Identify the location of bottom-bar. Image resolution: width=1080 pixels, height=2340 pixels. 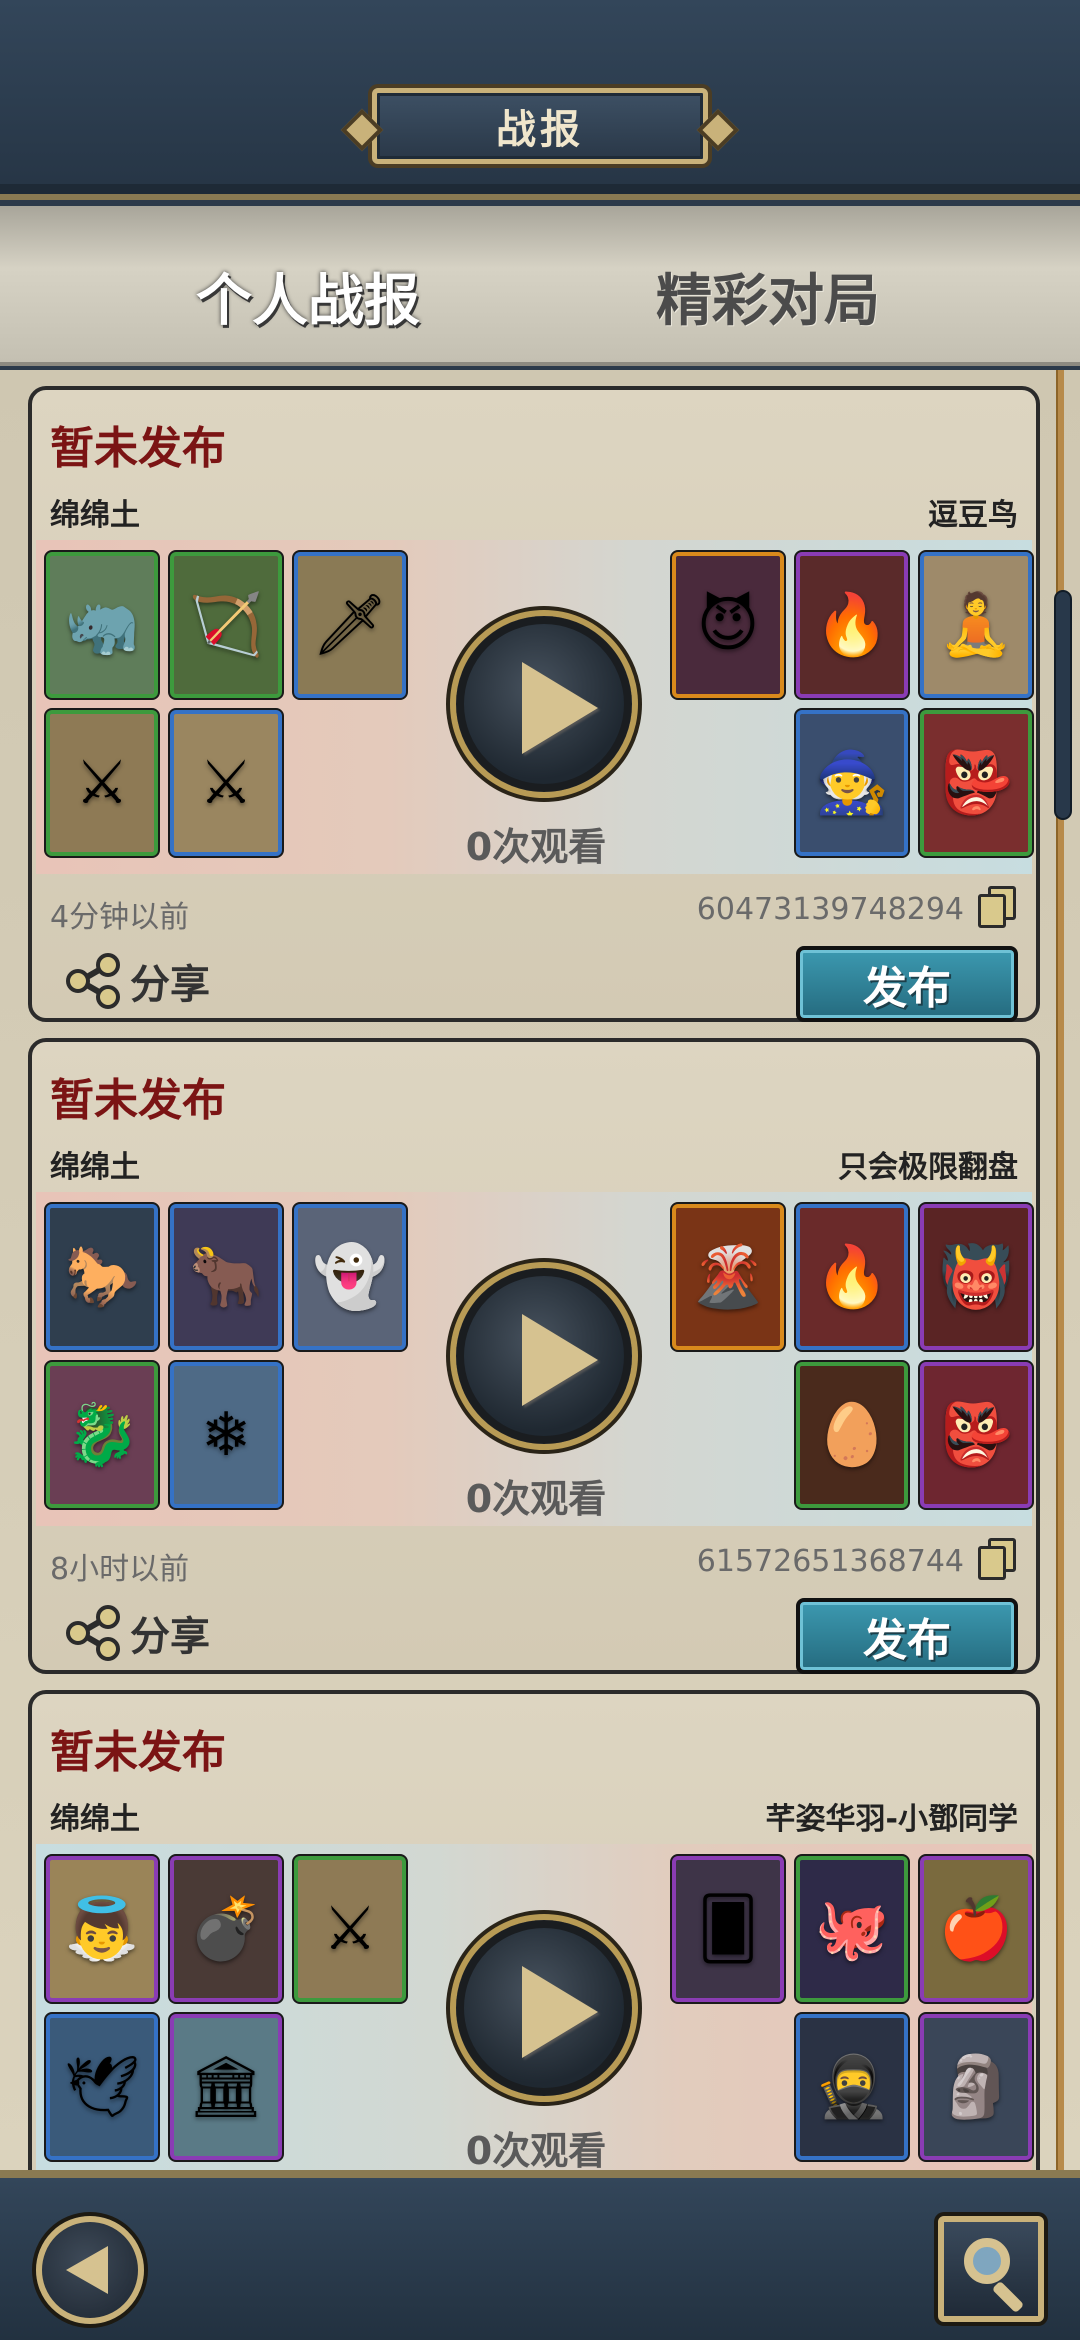
(540, 2255).